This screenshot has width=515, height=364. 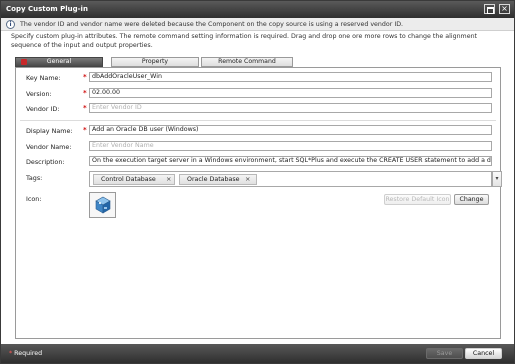 I want to click on warning-icon, so click(x=24, y=62).